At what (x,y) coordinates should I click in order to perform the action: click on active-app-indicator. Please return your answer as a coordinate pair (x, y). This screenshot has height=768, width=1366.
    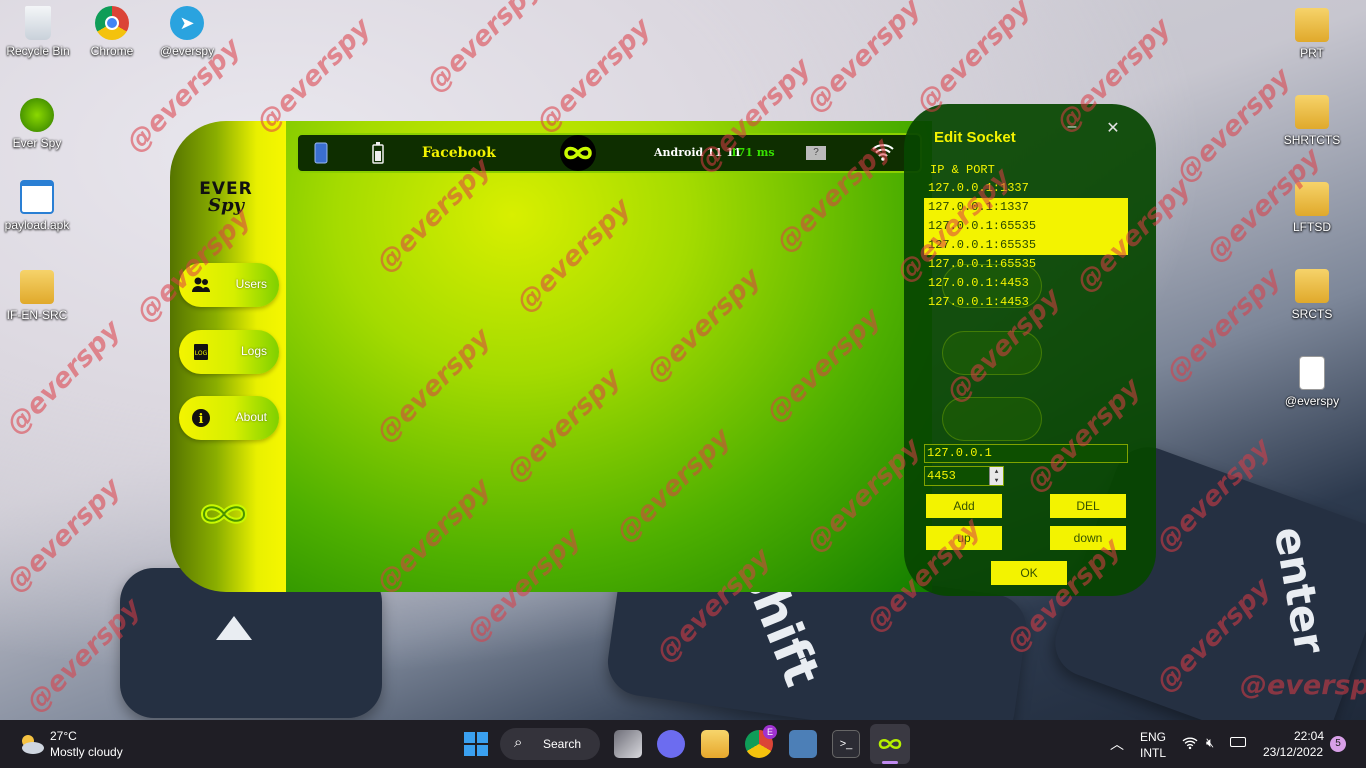
    Looking at the image, I should click on (890, 762).